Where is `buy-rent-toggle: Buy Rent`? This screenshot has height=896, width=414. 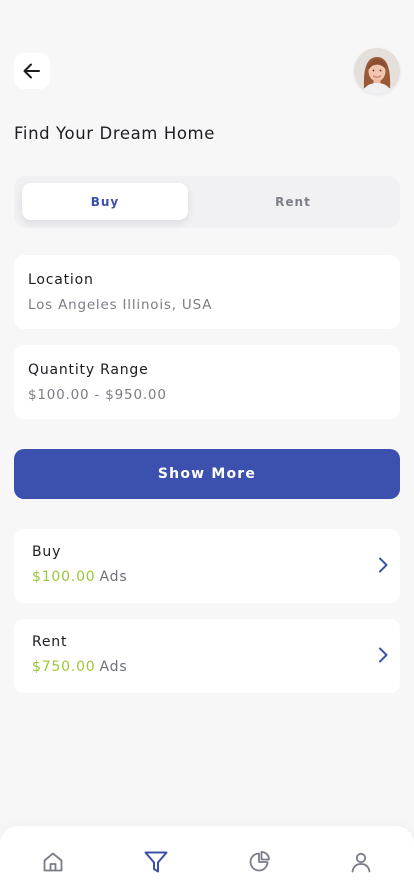 buy-rent-toggle: Buy Rent is located at coordinates (207, 202).